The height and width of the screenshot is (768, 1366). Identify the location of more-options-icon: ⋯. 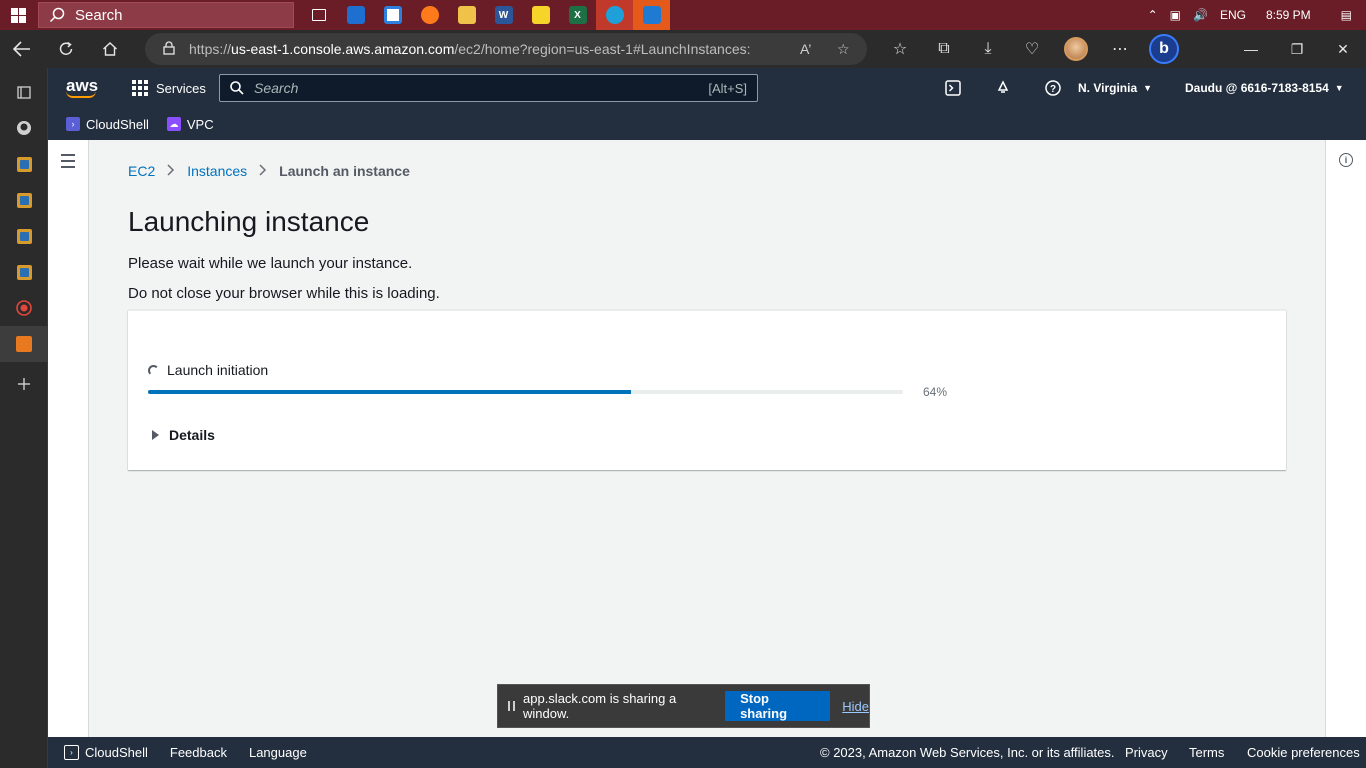
(1120, 49).